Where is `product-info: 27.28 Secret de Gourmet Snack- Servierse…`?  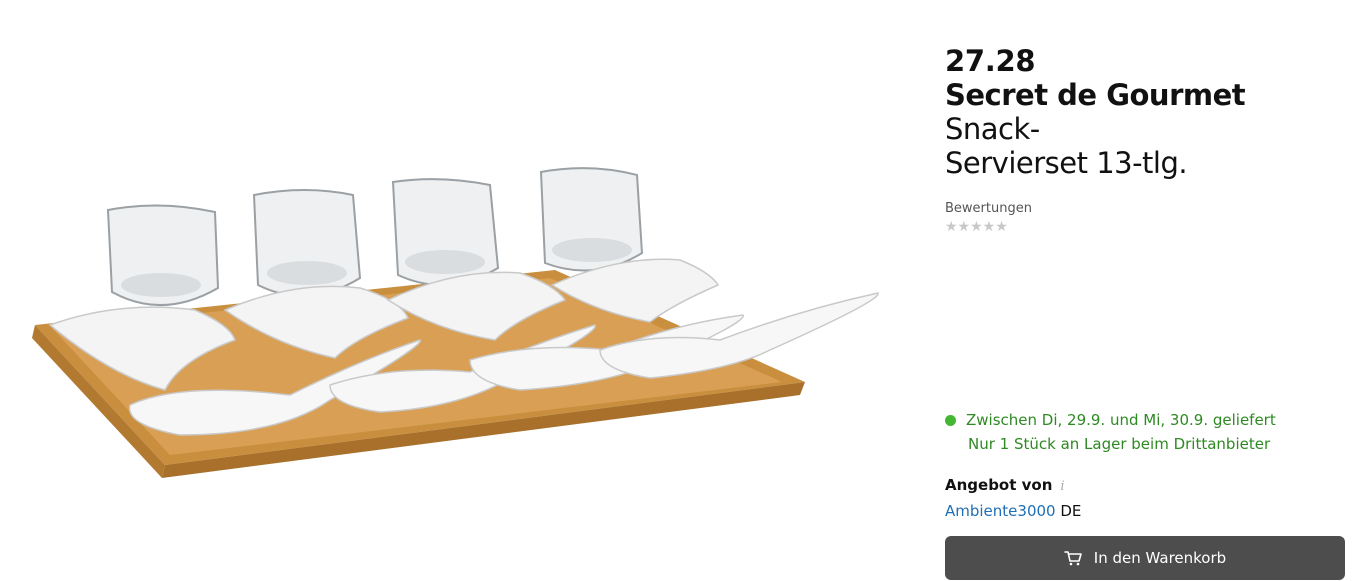
product-info: 27.28 Secret de Gourmet Snack- Servierse… is located at coordinates (1145, 112).